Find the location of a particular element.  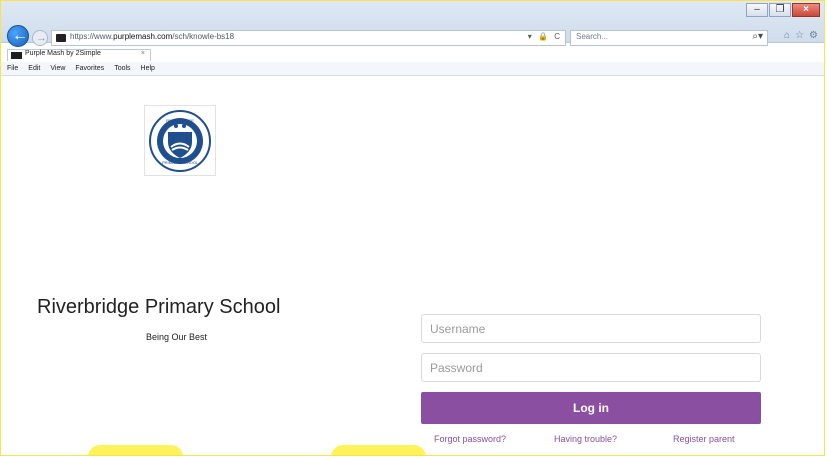

address-domain: purplemash.com is located at coordinates (143, 36).